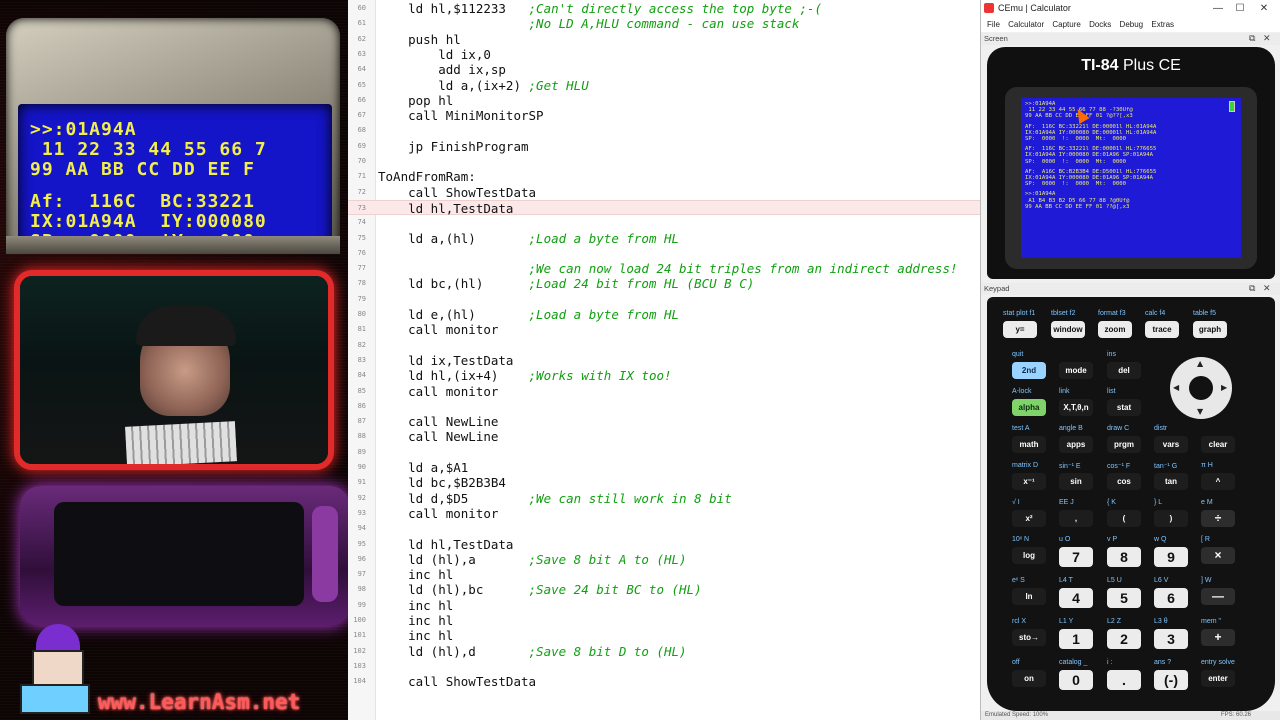 This screenshot has height=720, width=1280. I want to click on maximize-icon: ☐, so click(1240, 9).